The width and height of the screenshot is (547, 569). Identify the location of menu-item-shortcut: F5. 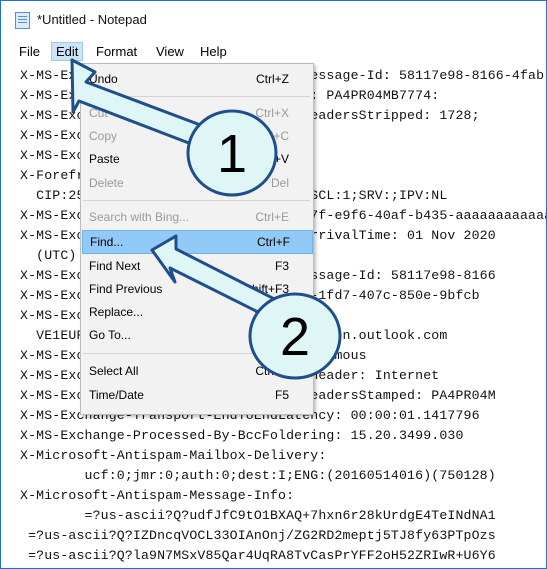
(281, 395).